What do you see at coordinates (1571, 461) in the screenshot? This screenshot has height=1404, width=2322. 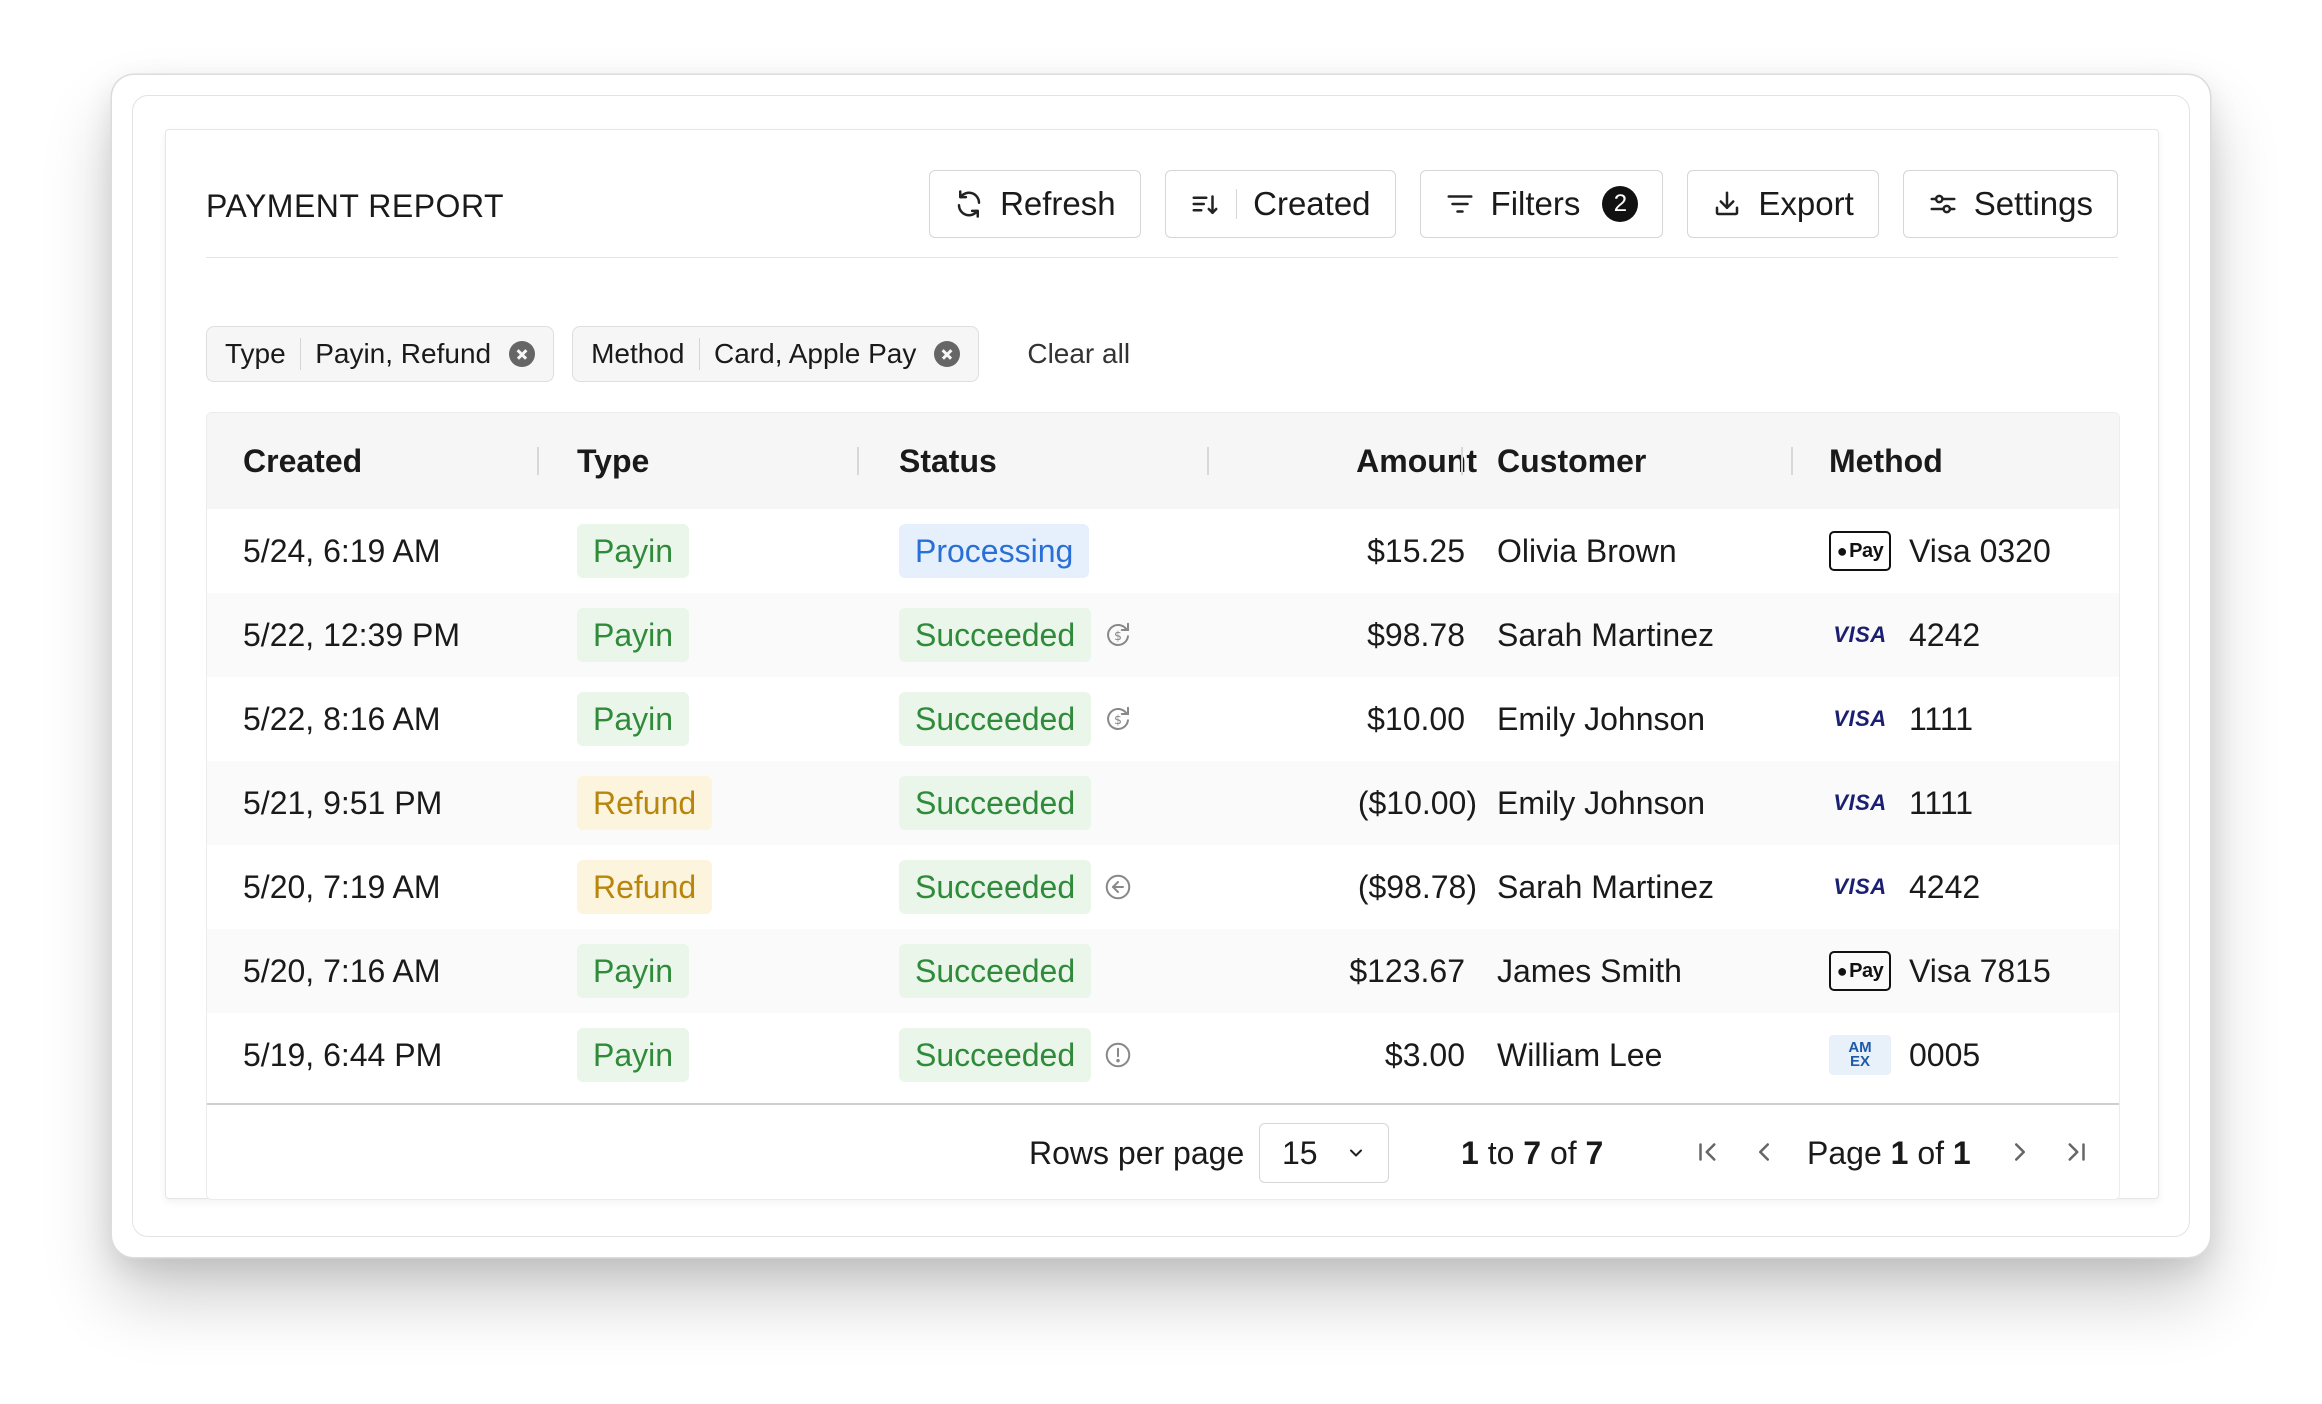 I see `column-header-customer: Customer` at bounding box center [1571, 461].